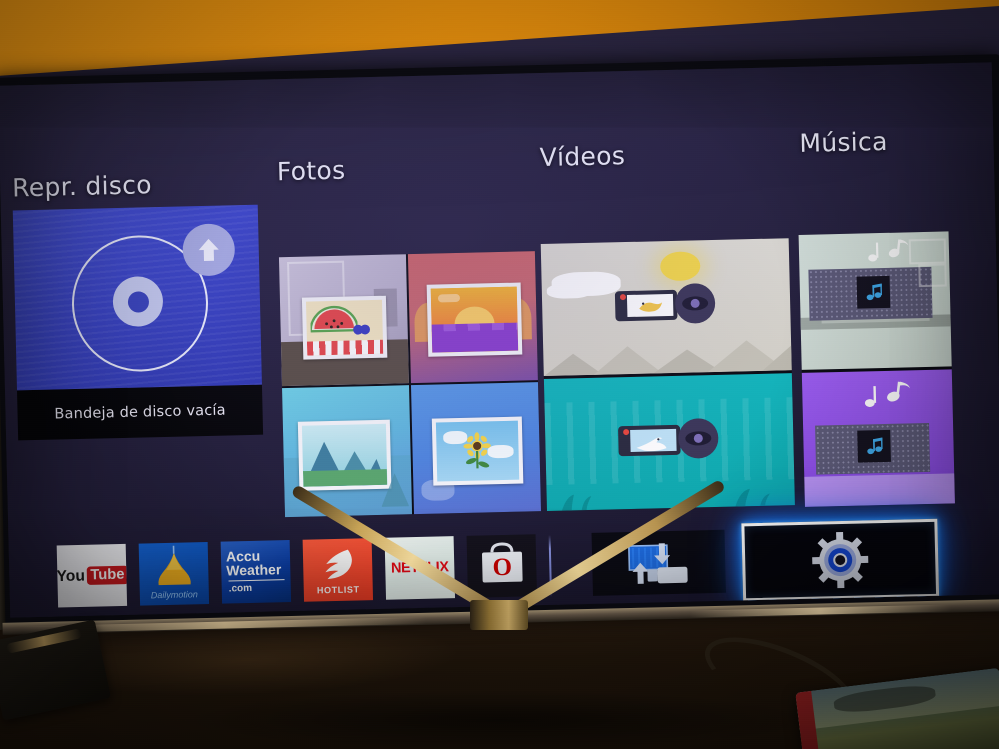  Describe the element at coordinates (240, 589) in the screenshot. I see `accuweather-com-text: .com` at that location.